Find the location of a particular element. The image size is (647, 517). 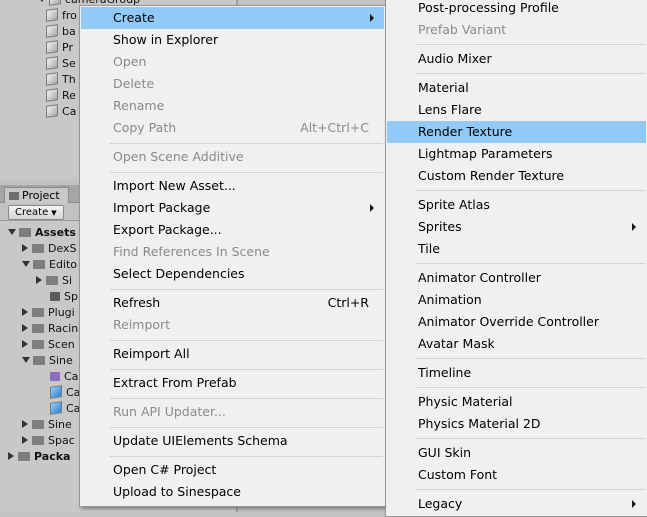

menu-item-open-csharp-project: Open C# Project is located at coordinates (232, 470).